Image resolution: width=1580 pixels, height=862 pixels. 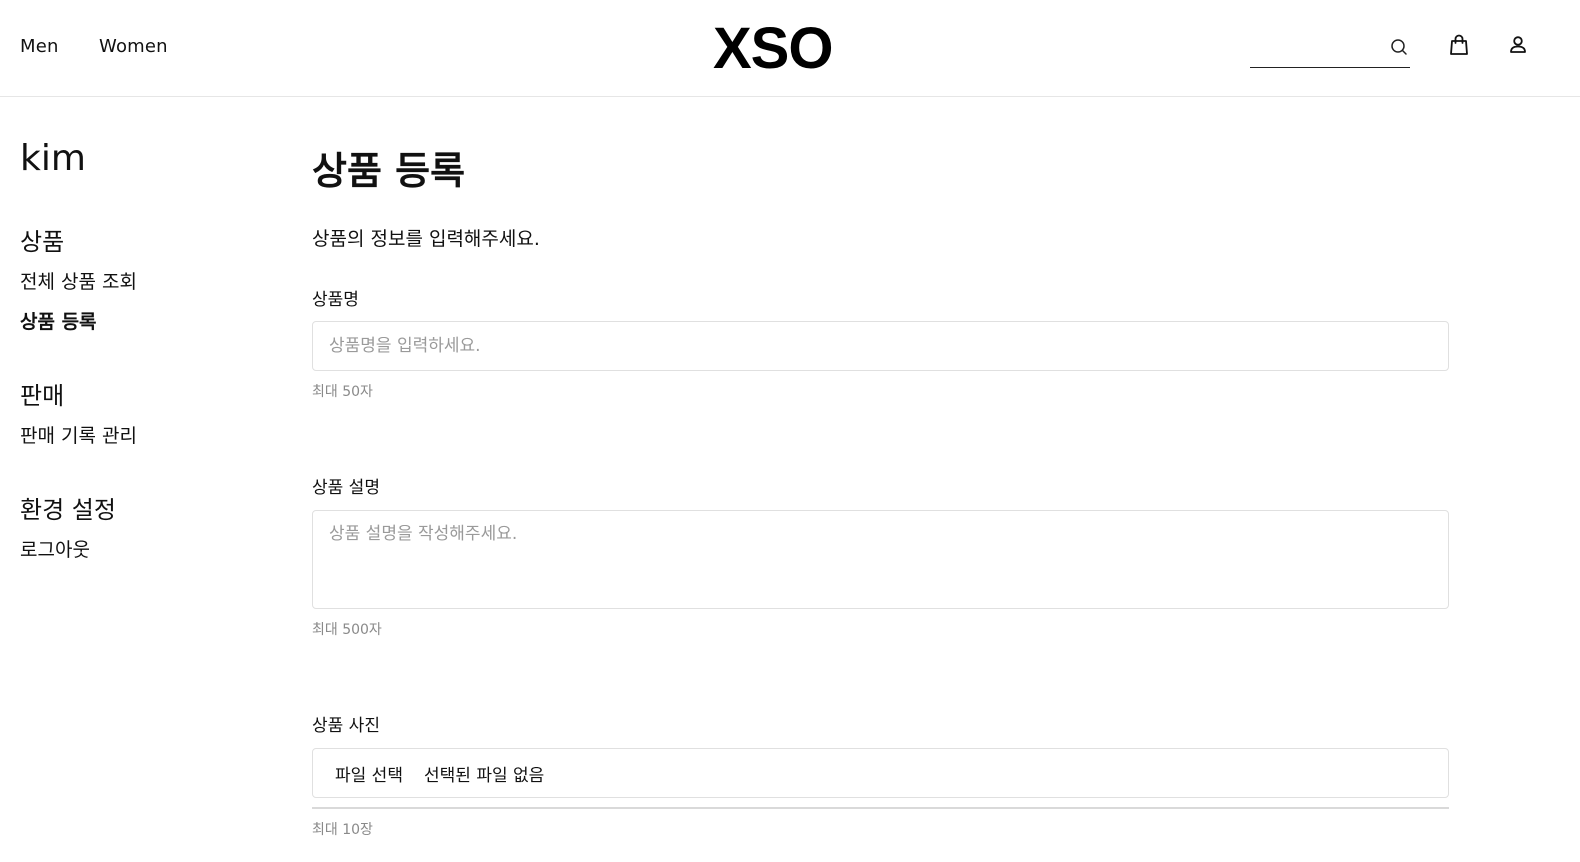 I want to click on sidebar-section-products: 상품, so click(x=42, y=242).